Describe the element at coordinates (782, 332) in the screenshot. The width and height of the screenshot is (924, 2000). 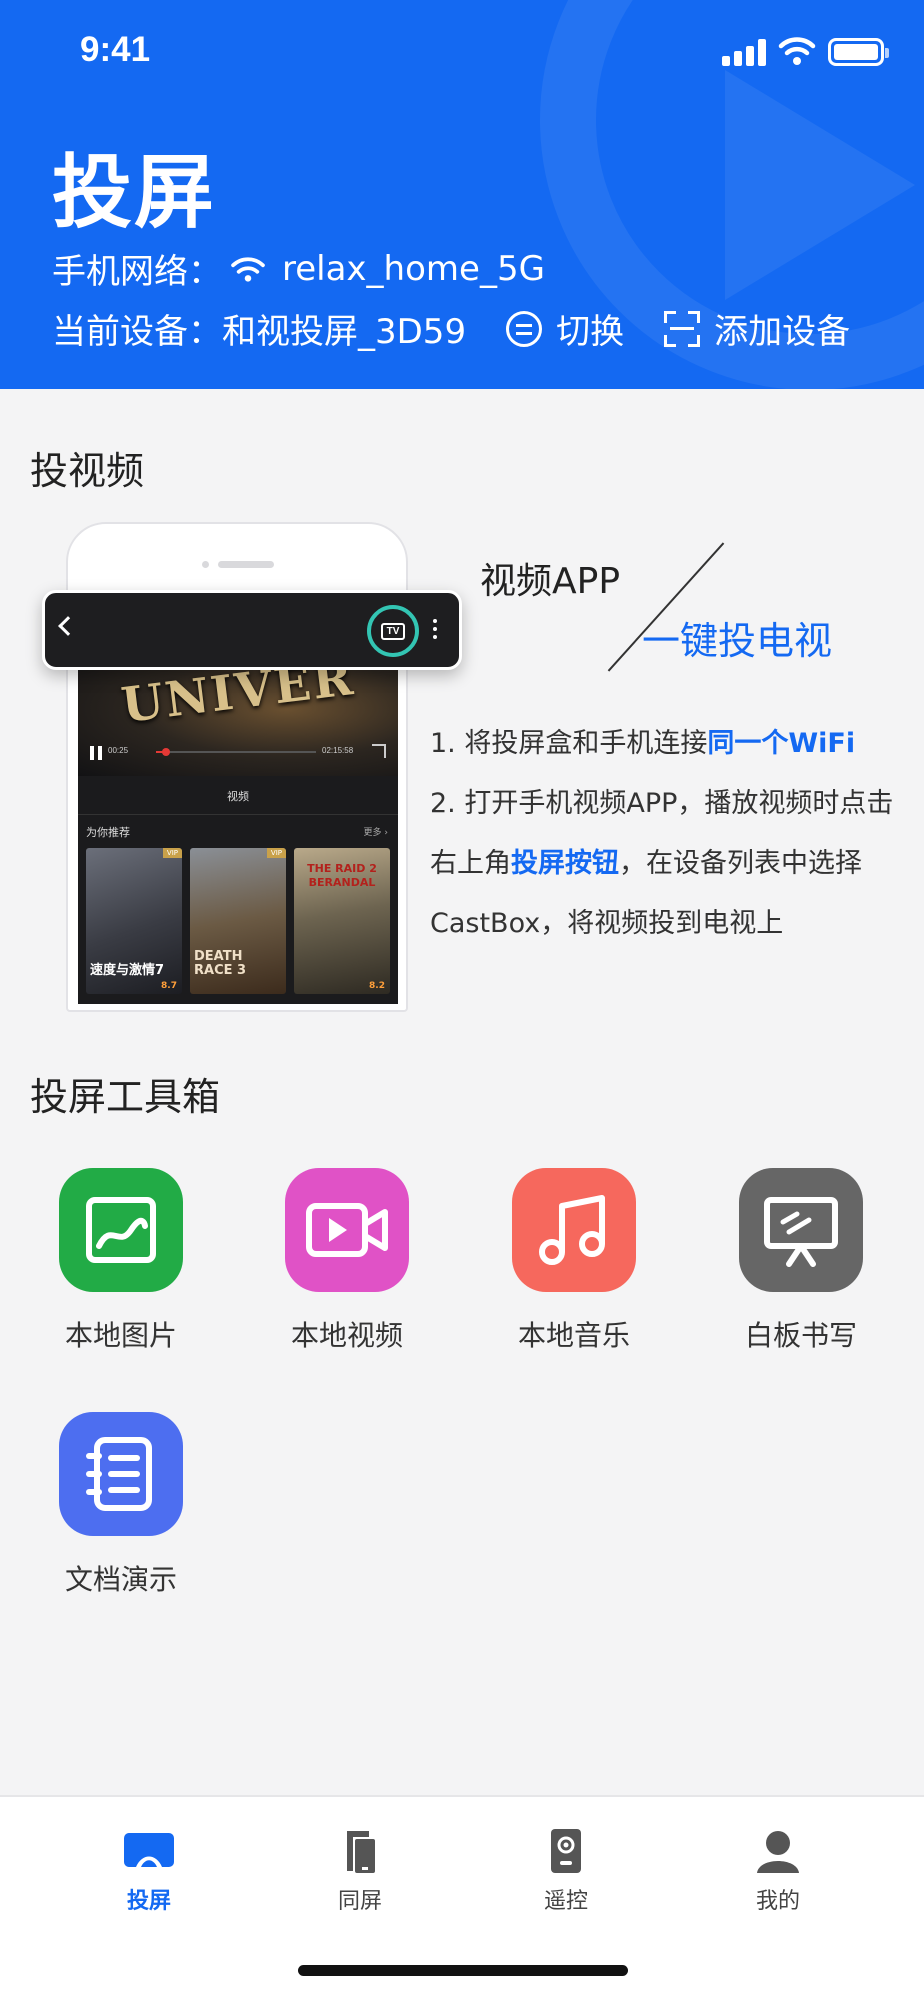
I see `add-device-label: 添加设备` at that location.